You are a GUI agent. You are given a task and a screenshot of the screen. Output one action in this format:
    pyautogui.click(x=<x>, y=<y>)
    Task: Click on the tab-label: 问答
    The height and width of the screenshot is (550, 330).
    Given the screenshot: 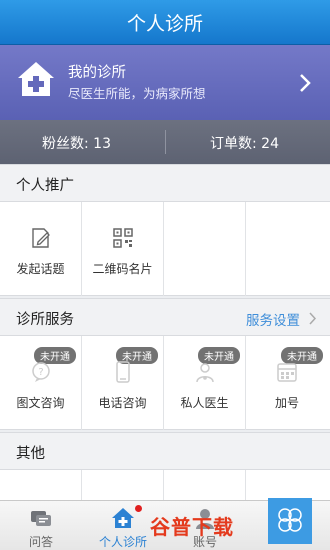 What is the action you would take?
    pyautogui.click(x=40, y=542)
    